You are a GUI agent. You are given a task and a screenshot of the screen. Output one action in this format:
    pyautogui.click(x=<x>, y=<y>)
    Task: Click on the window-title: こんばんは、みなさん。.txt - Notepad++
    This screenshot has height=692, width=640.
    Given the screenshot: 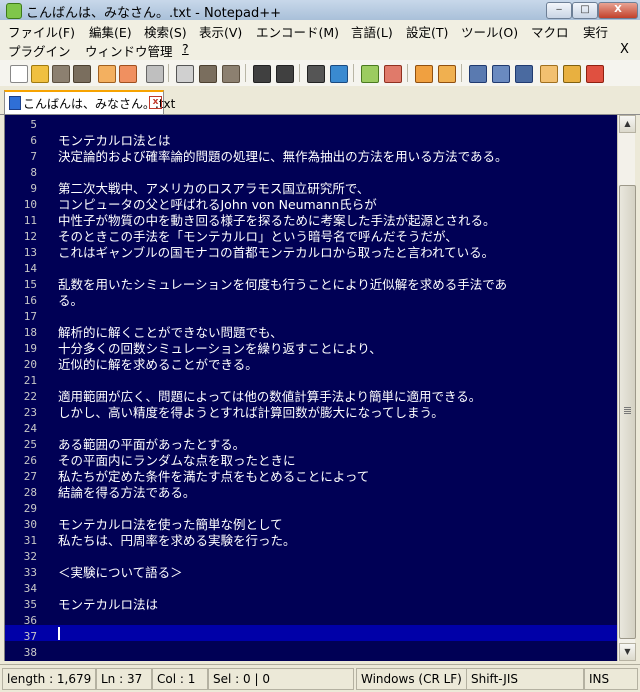 What is the action you would take?
    pyautogui.click(x=154, y=13)
    